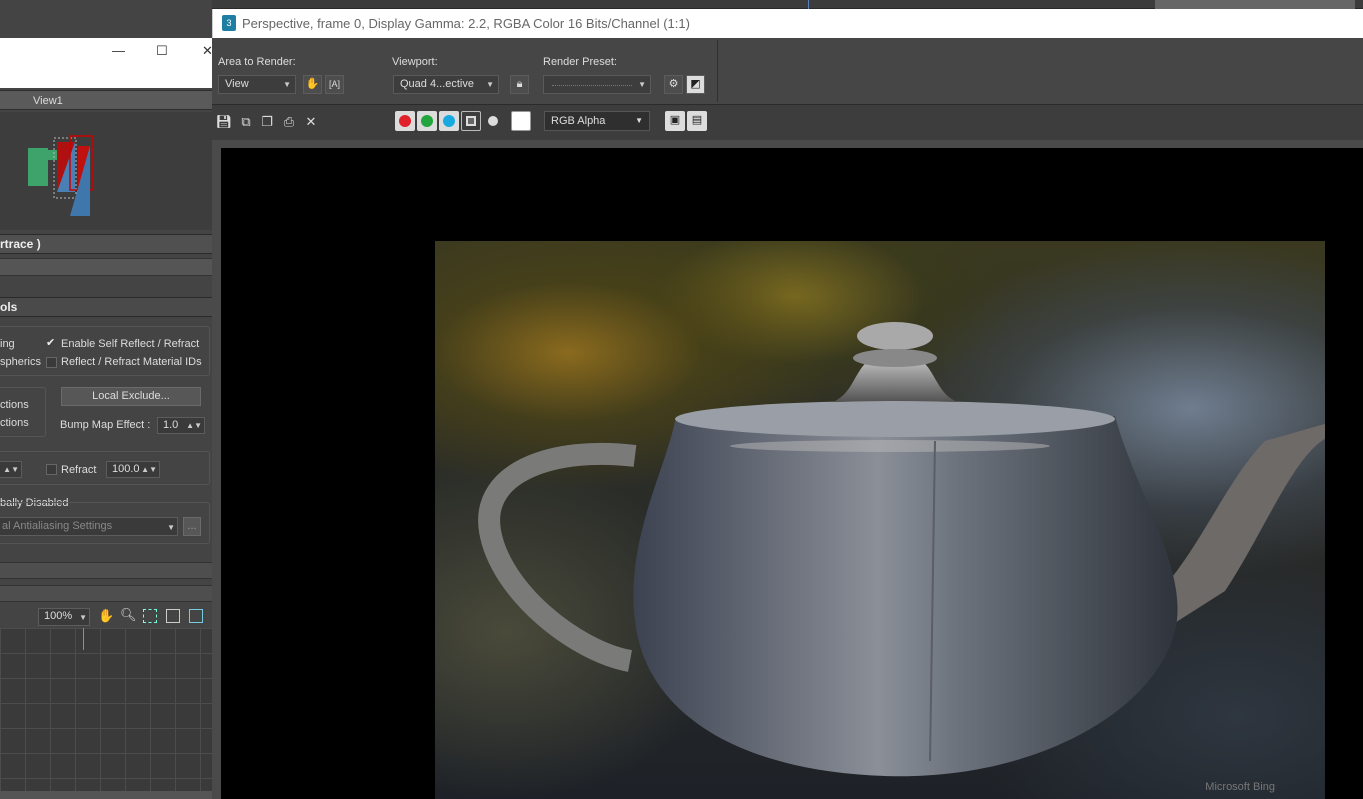 This screenshot has width=1363, height=799. What do you see at coordinates (83, 639) in the screenshot?
I see `grid-marker` at bounding box center [83, 639].